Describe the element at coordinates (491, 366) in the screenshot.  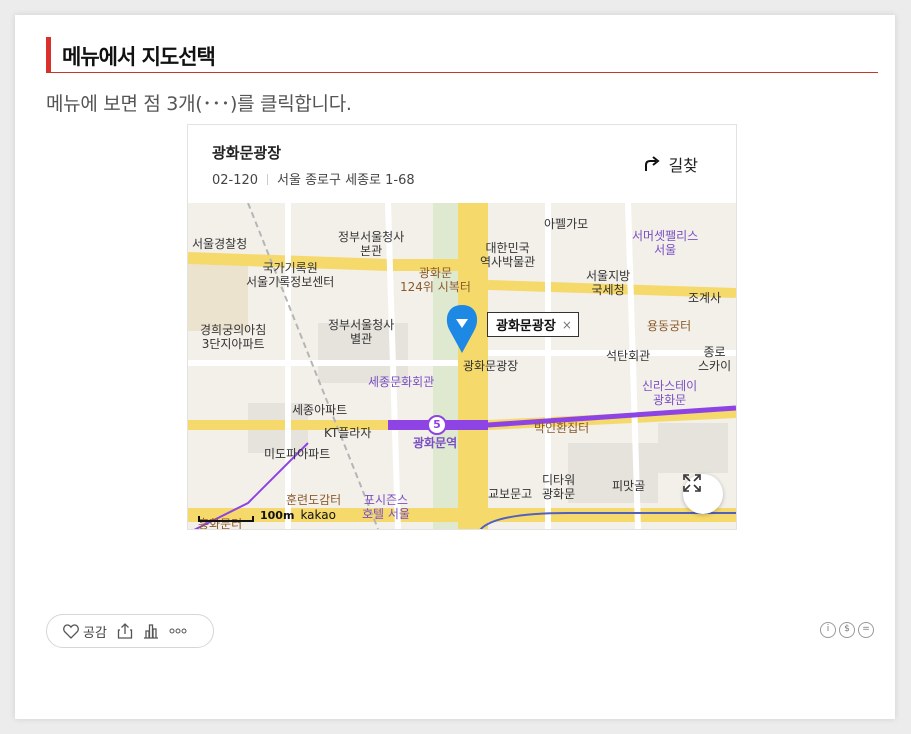
I see `map-label-plaza-point: 광화문광장` at that location.